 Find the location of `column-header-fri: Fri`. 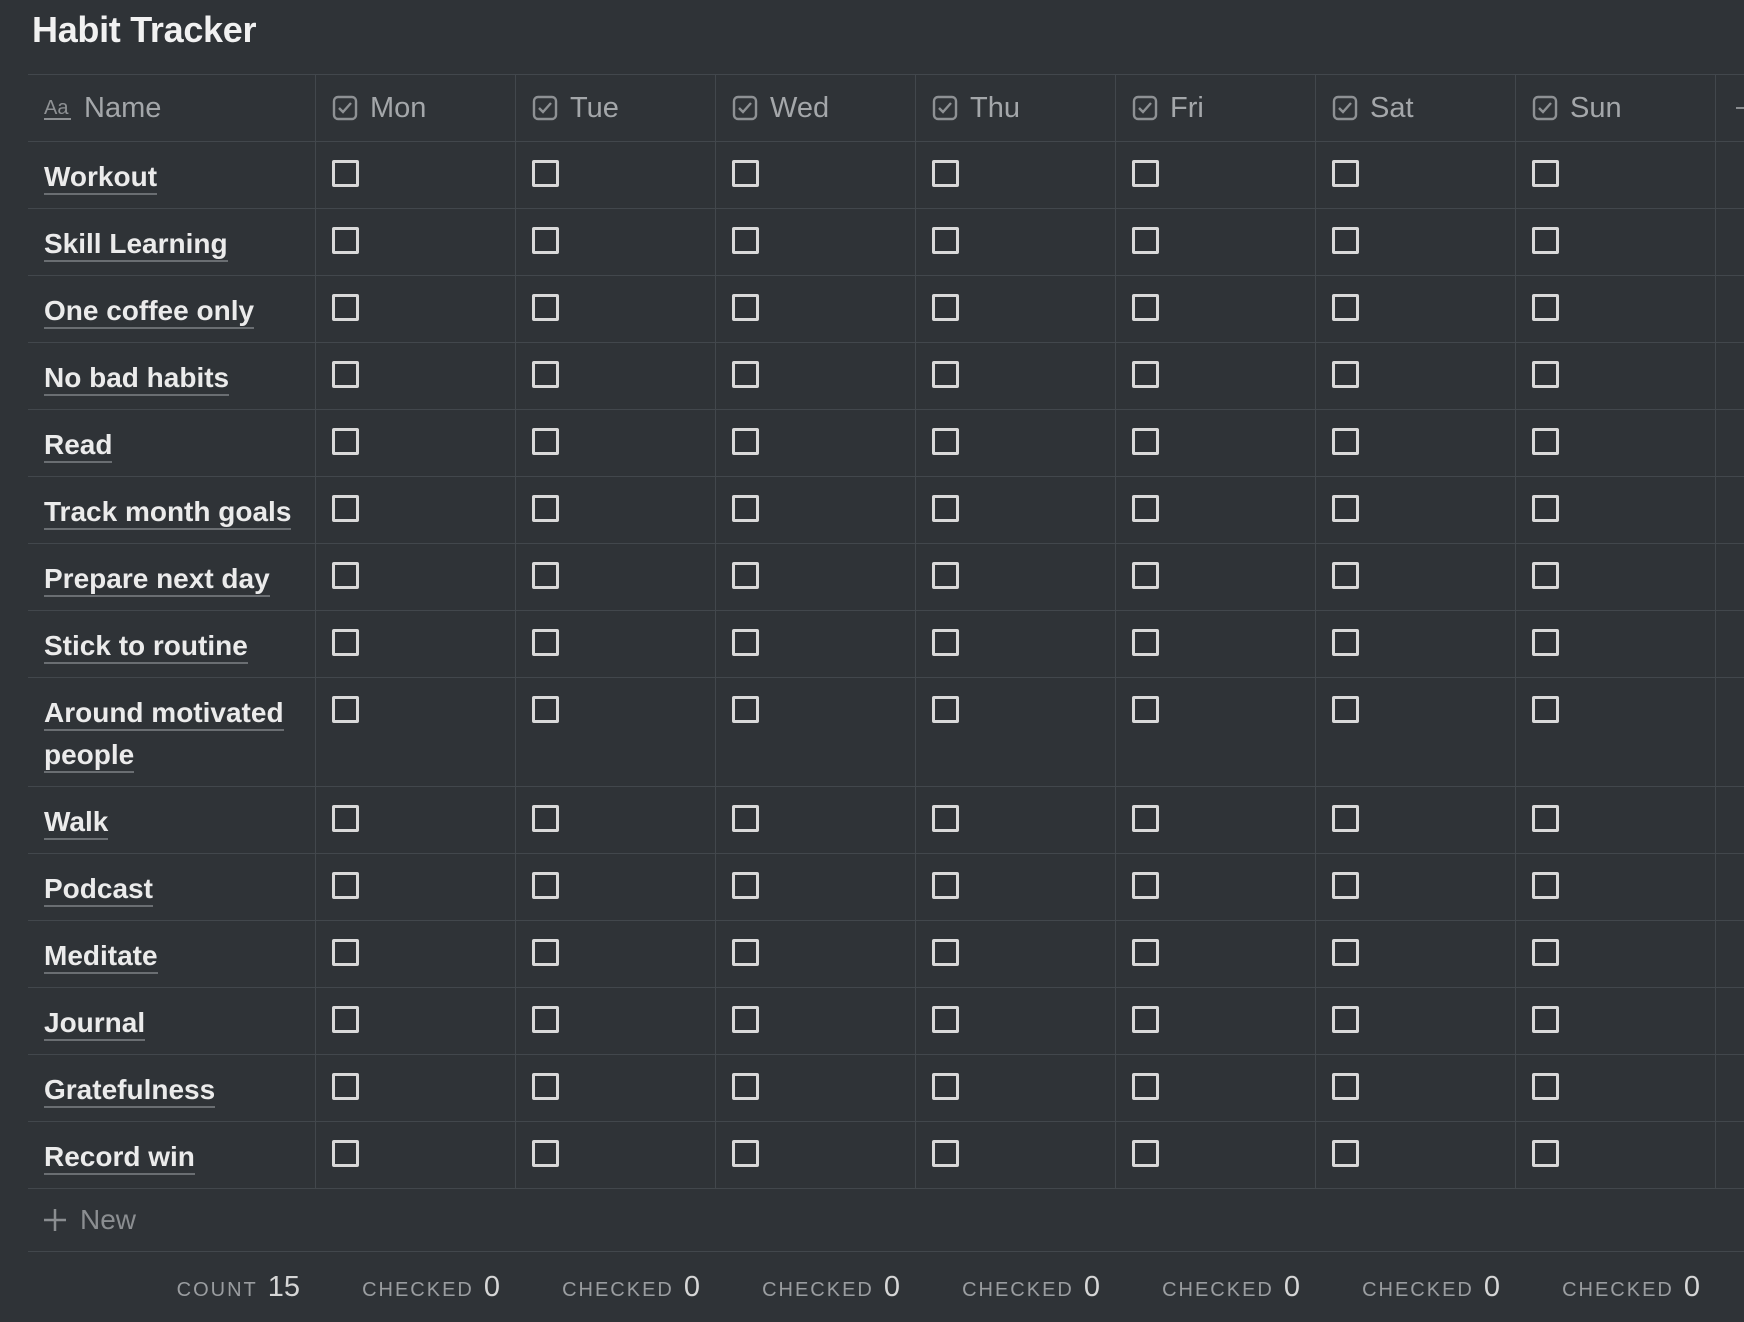

column-header-fri: Fri is located at coordinates (1216, 108).